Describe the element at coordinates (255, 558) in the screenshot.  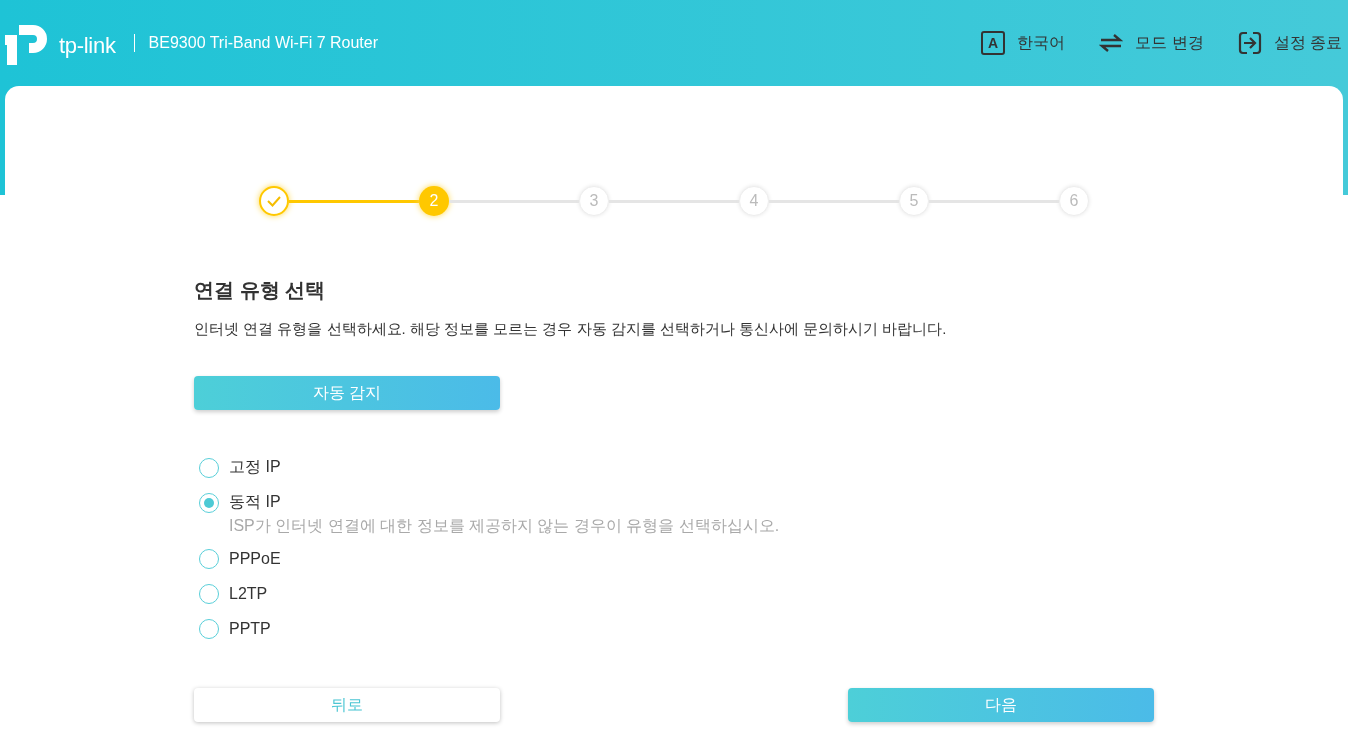
I see `option-label: PPPoE` at that location.